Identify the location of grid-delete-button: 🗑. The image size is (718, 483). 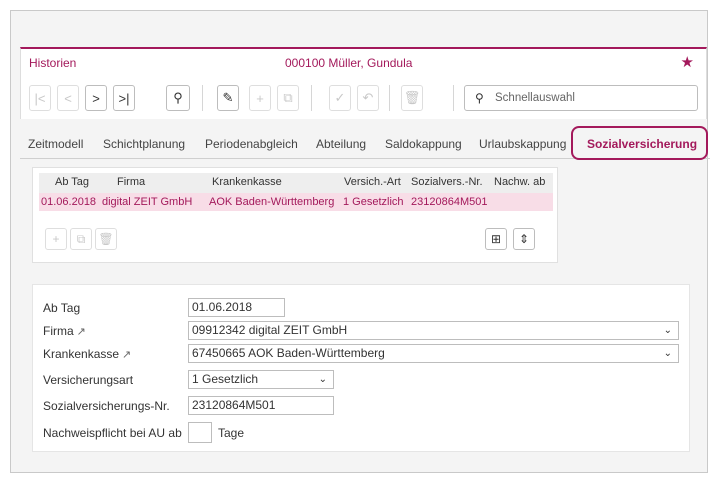
(106, 239).